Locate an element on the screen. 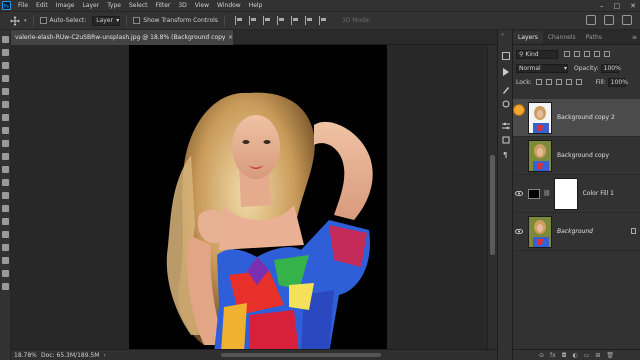 The height and width of the screenshot is (360, 640). trash-icon: 🗑 is located at coordinates (610, 355).